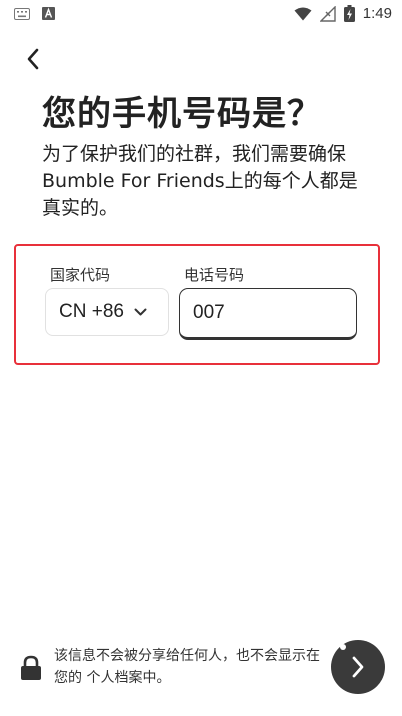  Describe the element at coordinates (80, 275) in the screenshot. I see `country-code-label: 国家代码` at that location.